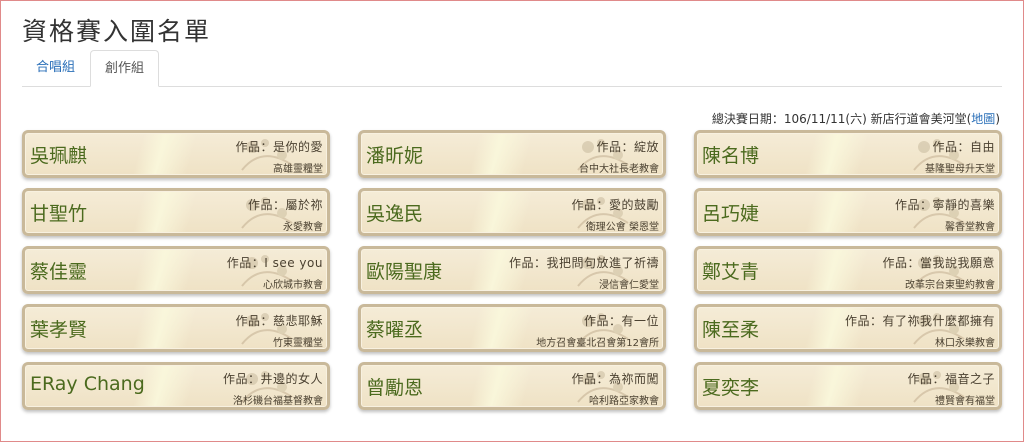 Image resolution: width=1024 pixels, height=442 pixels. What do you see at coordinates (512, 68) in the screenshot?
I see `tab-bar: 合唱組 創作組` at bounding box center [512, 68].